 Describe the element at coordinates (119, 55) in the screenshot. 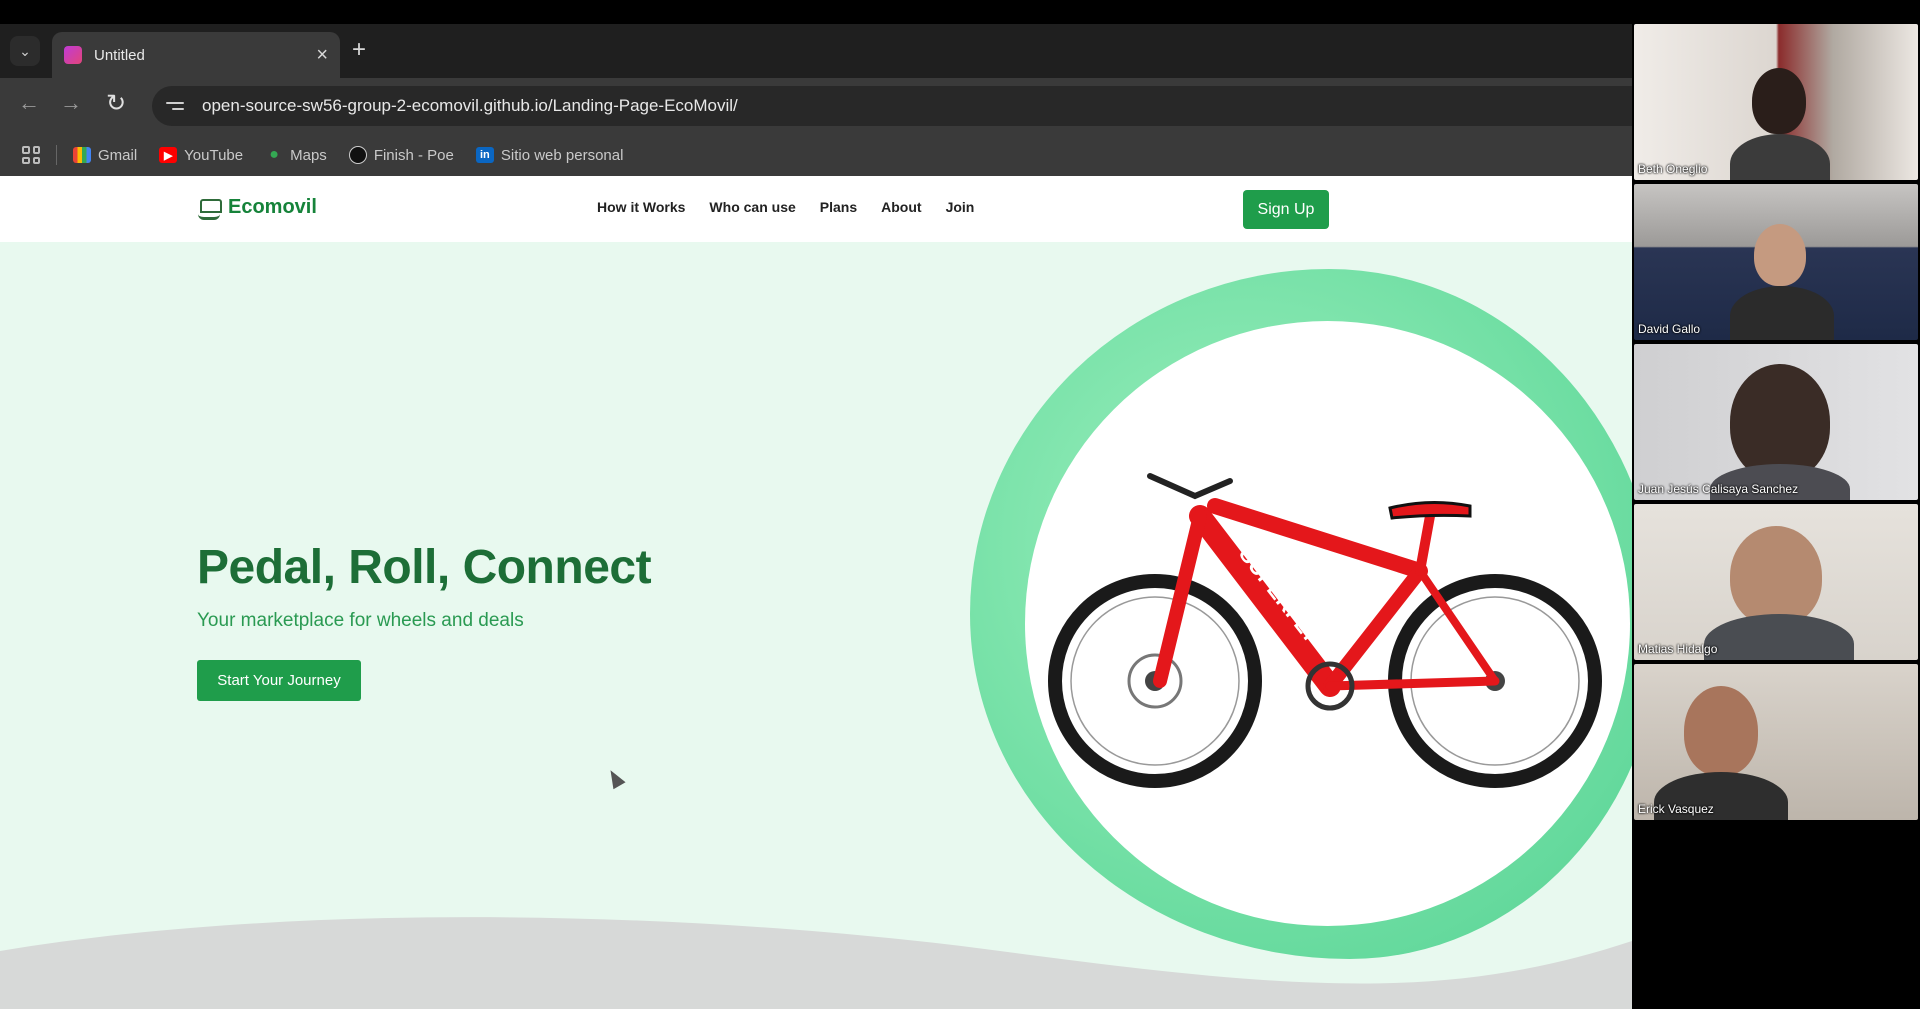

I see `tab-title: Untitled` at that location.